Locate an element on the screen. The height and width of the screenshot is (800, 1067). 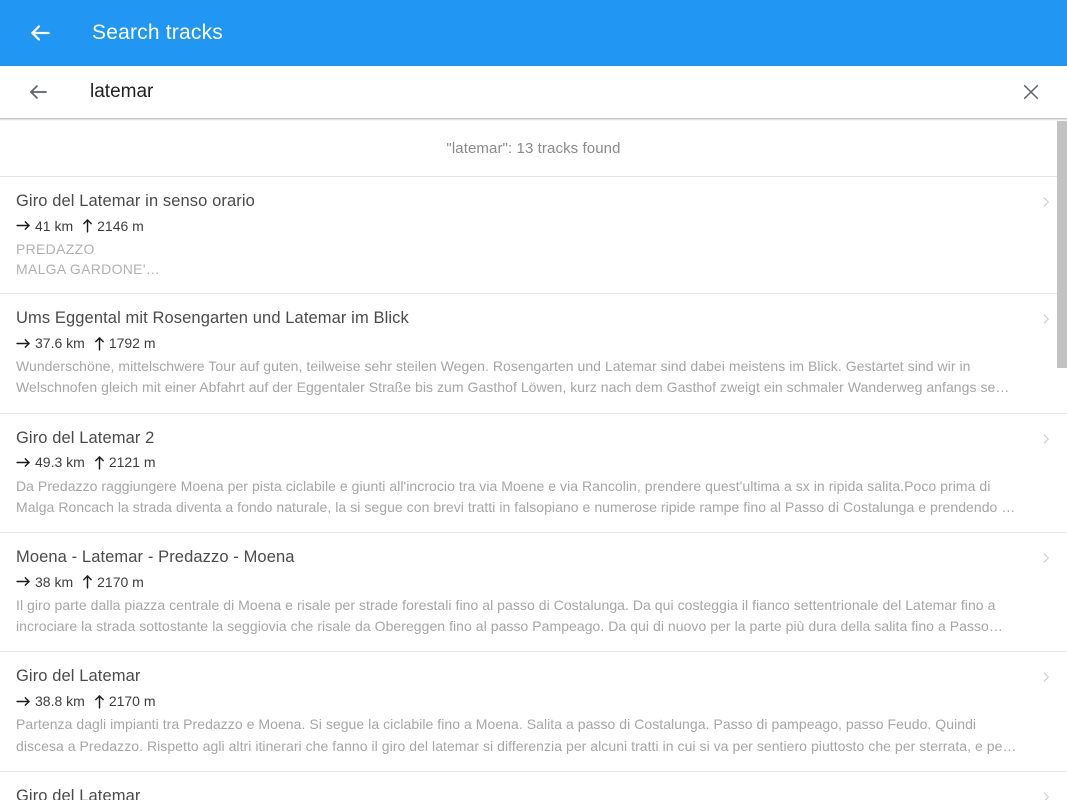
list-item: Giro del Latemar is located at coordinates (533, 785).